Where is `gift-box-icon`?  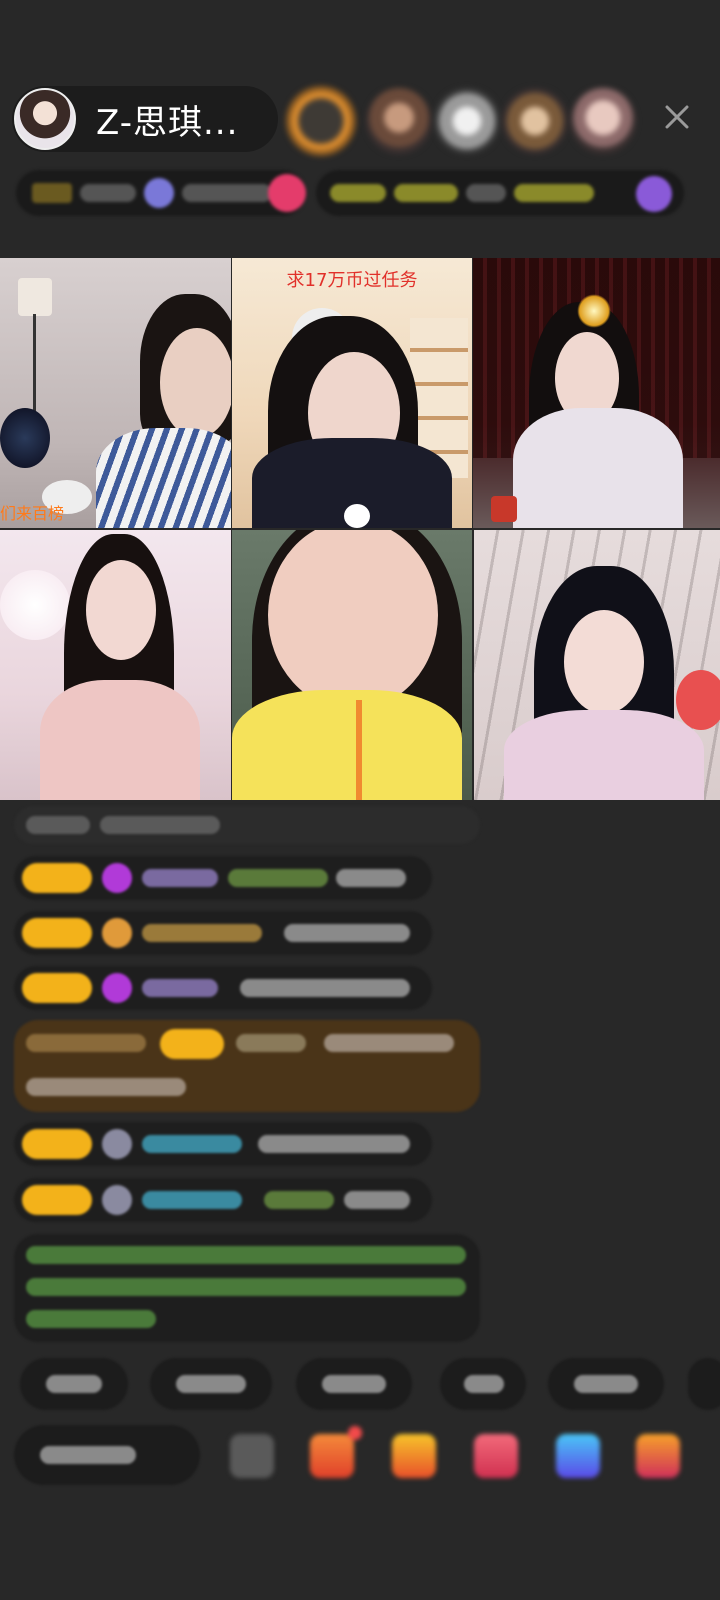 gift-box-icon is located at coordinates (336, 1452).